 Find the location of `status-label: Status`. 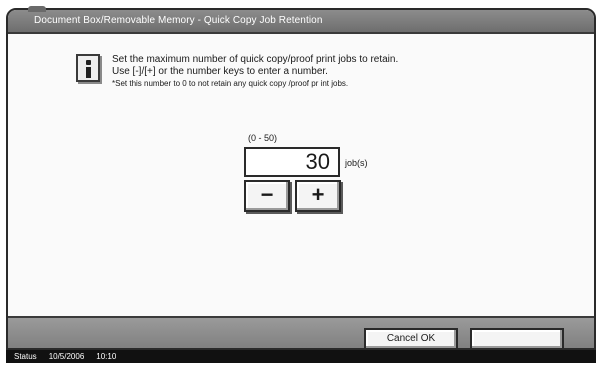

status-label: Status is located at coordinates (25, 356).